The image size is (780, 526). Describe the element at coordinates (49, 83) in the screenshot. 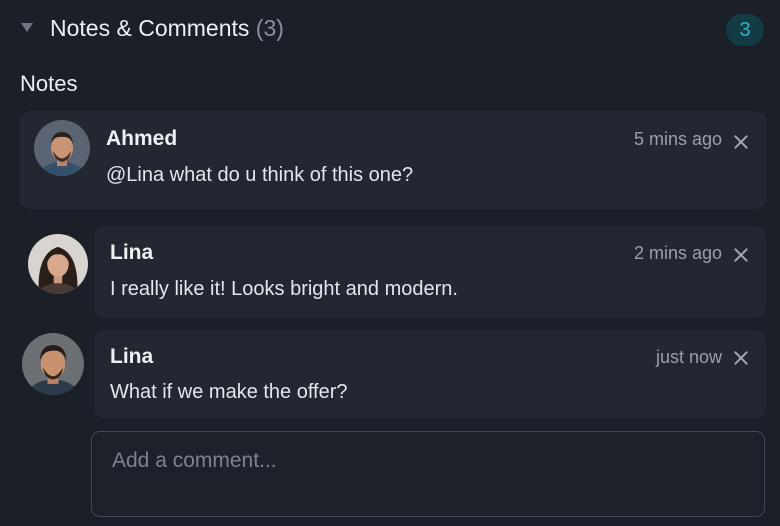

I see `notes-label: Notes` at that location.